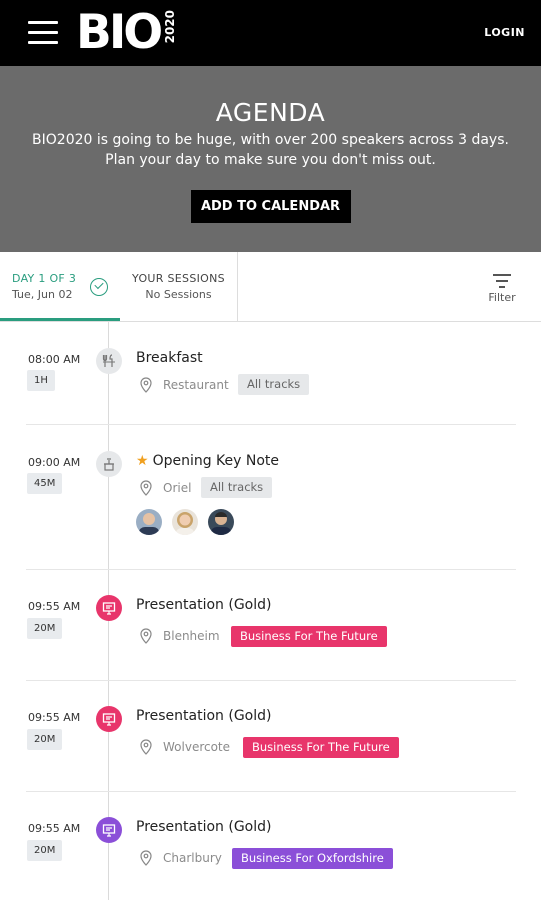  Describe the element at coordinates (177, 488) in the screenshot. I see `session-location: Oriel` at that location.